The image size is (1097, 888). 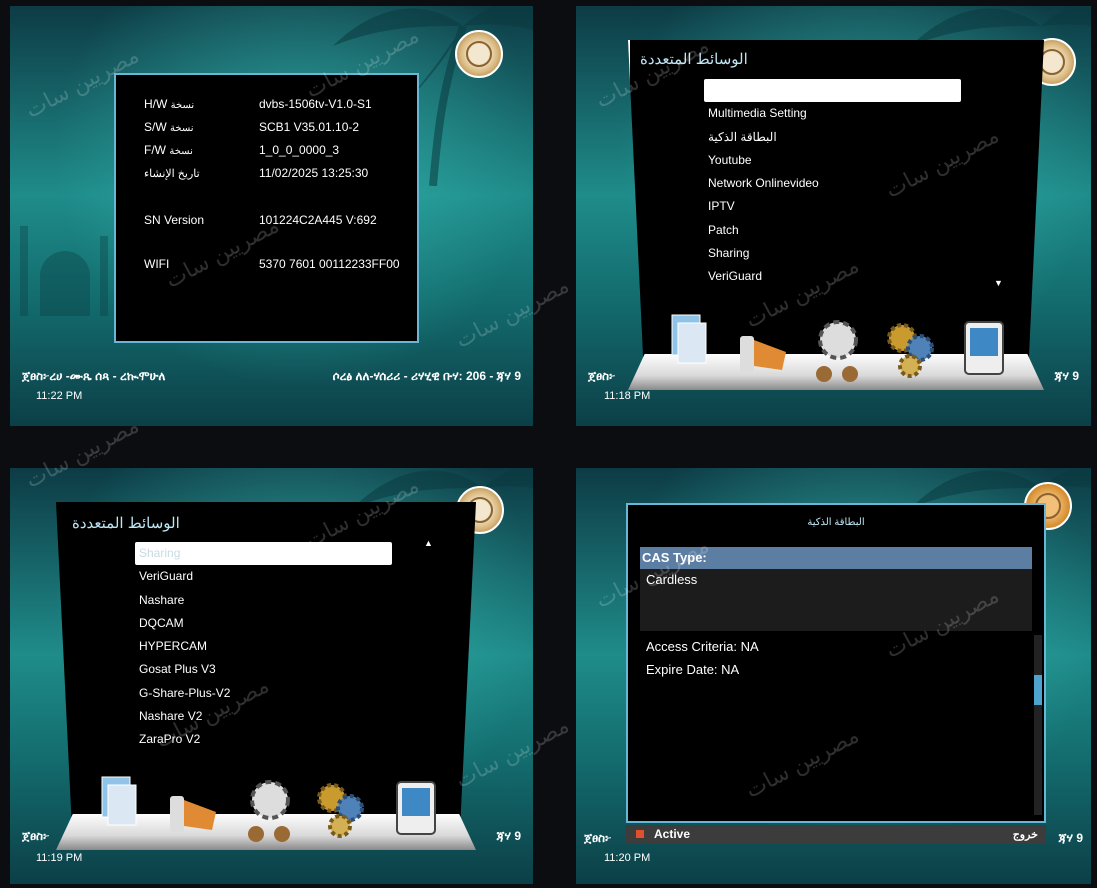 I want to click on info-row-fw: F/W نسخة 1_0_0_0000_3, so click(x=241, y=150).